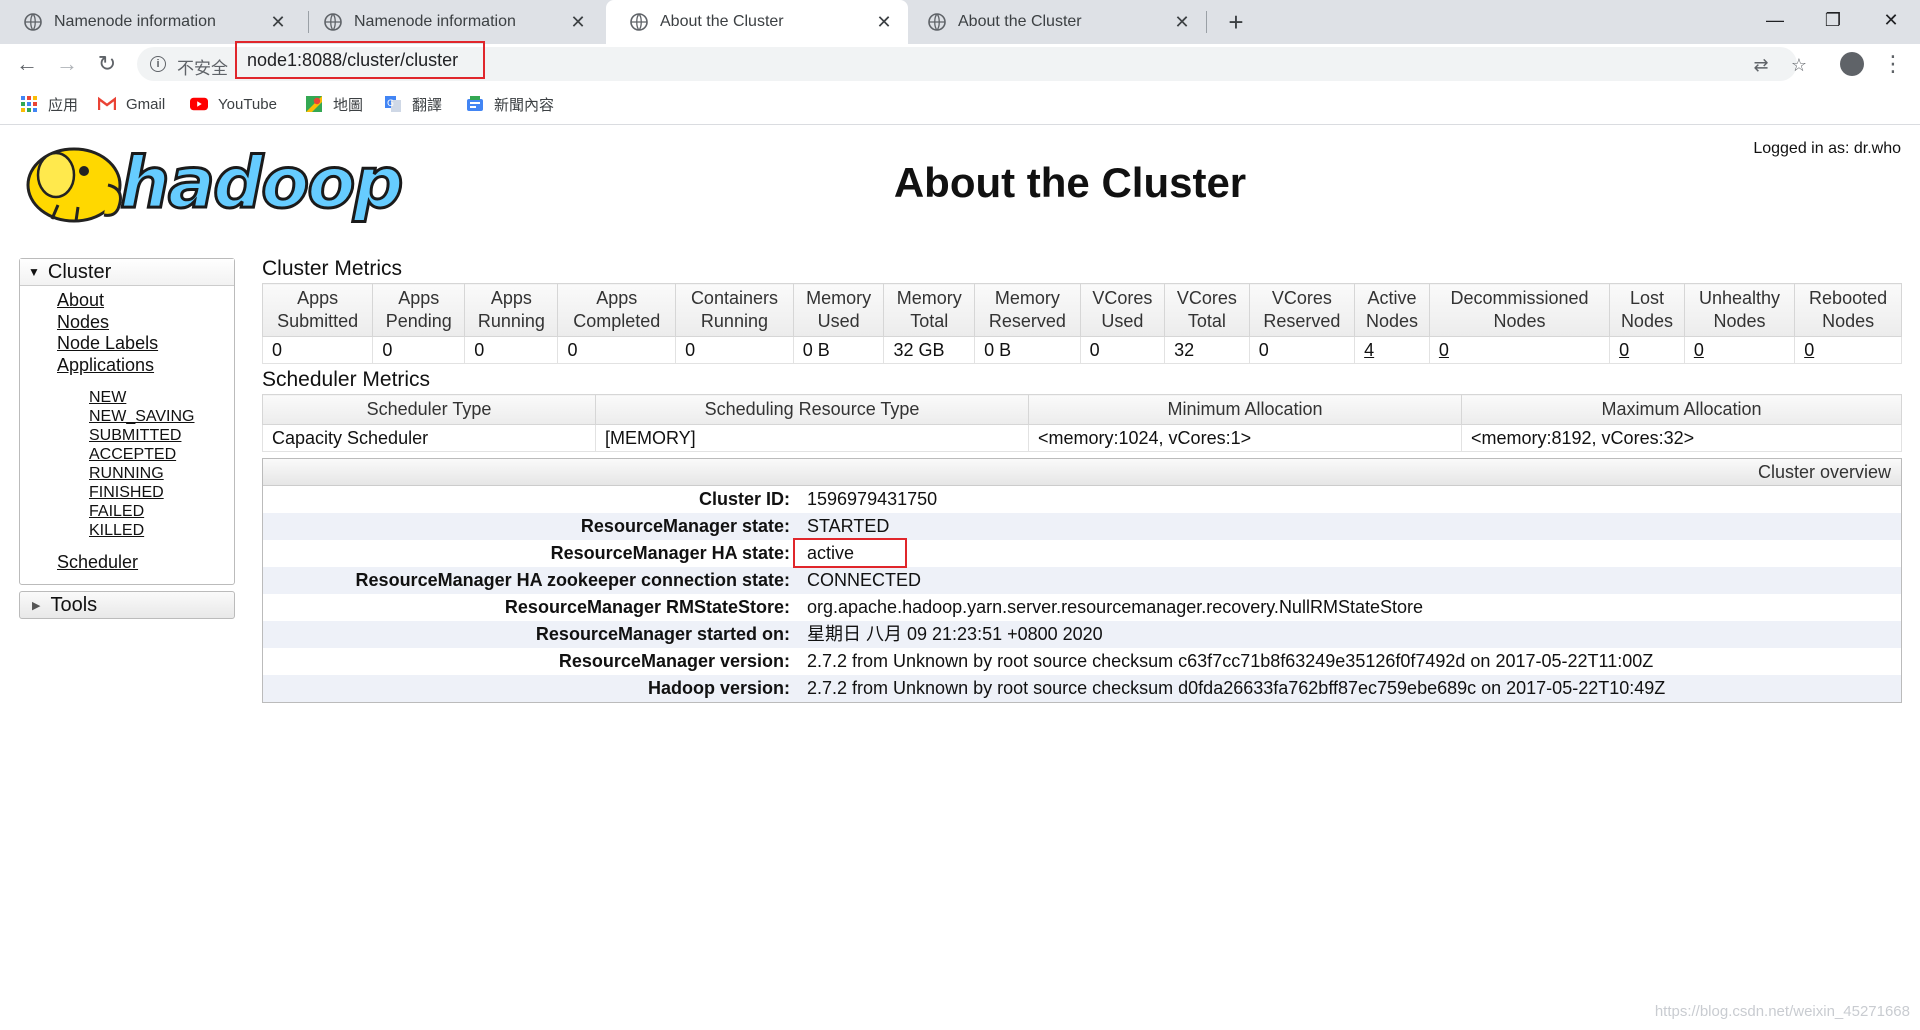 This screenshot has width=1920, height=1030. I want to click on overview-key: ResourceManager HA state:, so click(670, 553).